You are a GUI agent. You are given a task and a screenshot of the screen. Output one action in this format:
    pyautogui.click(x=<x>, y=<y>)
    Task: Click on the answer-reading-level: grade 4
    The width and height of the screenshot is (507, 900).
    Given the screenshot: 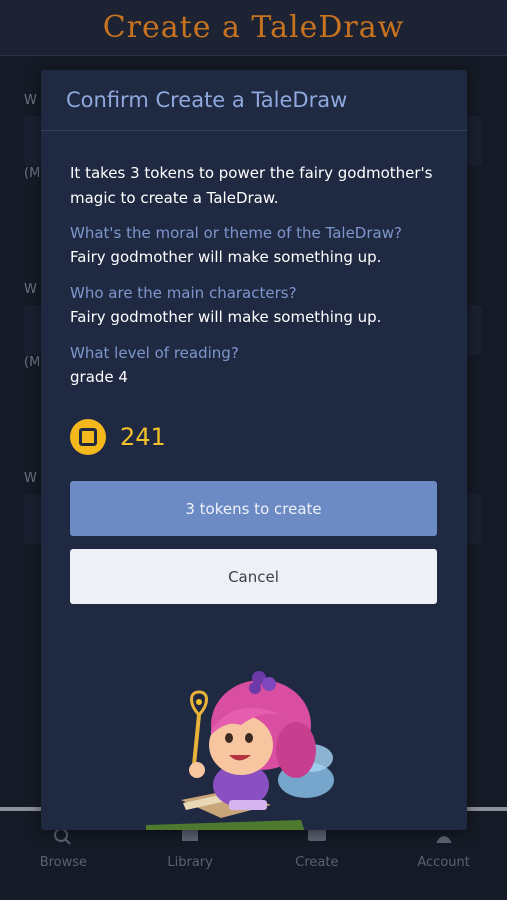 What is the action you would take?
    pyautogui.click(x=99, y=377)
    